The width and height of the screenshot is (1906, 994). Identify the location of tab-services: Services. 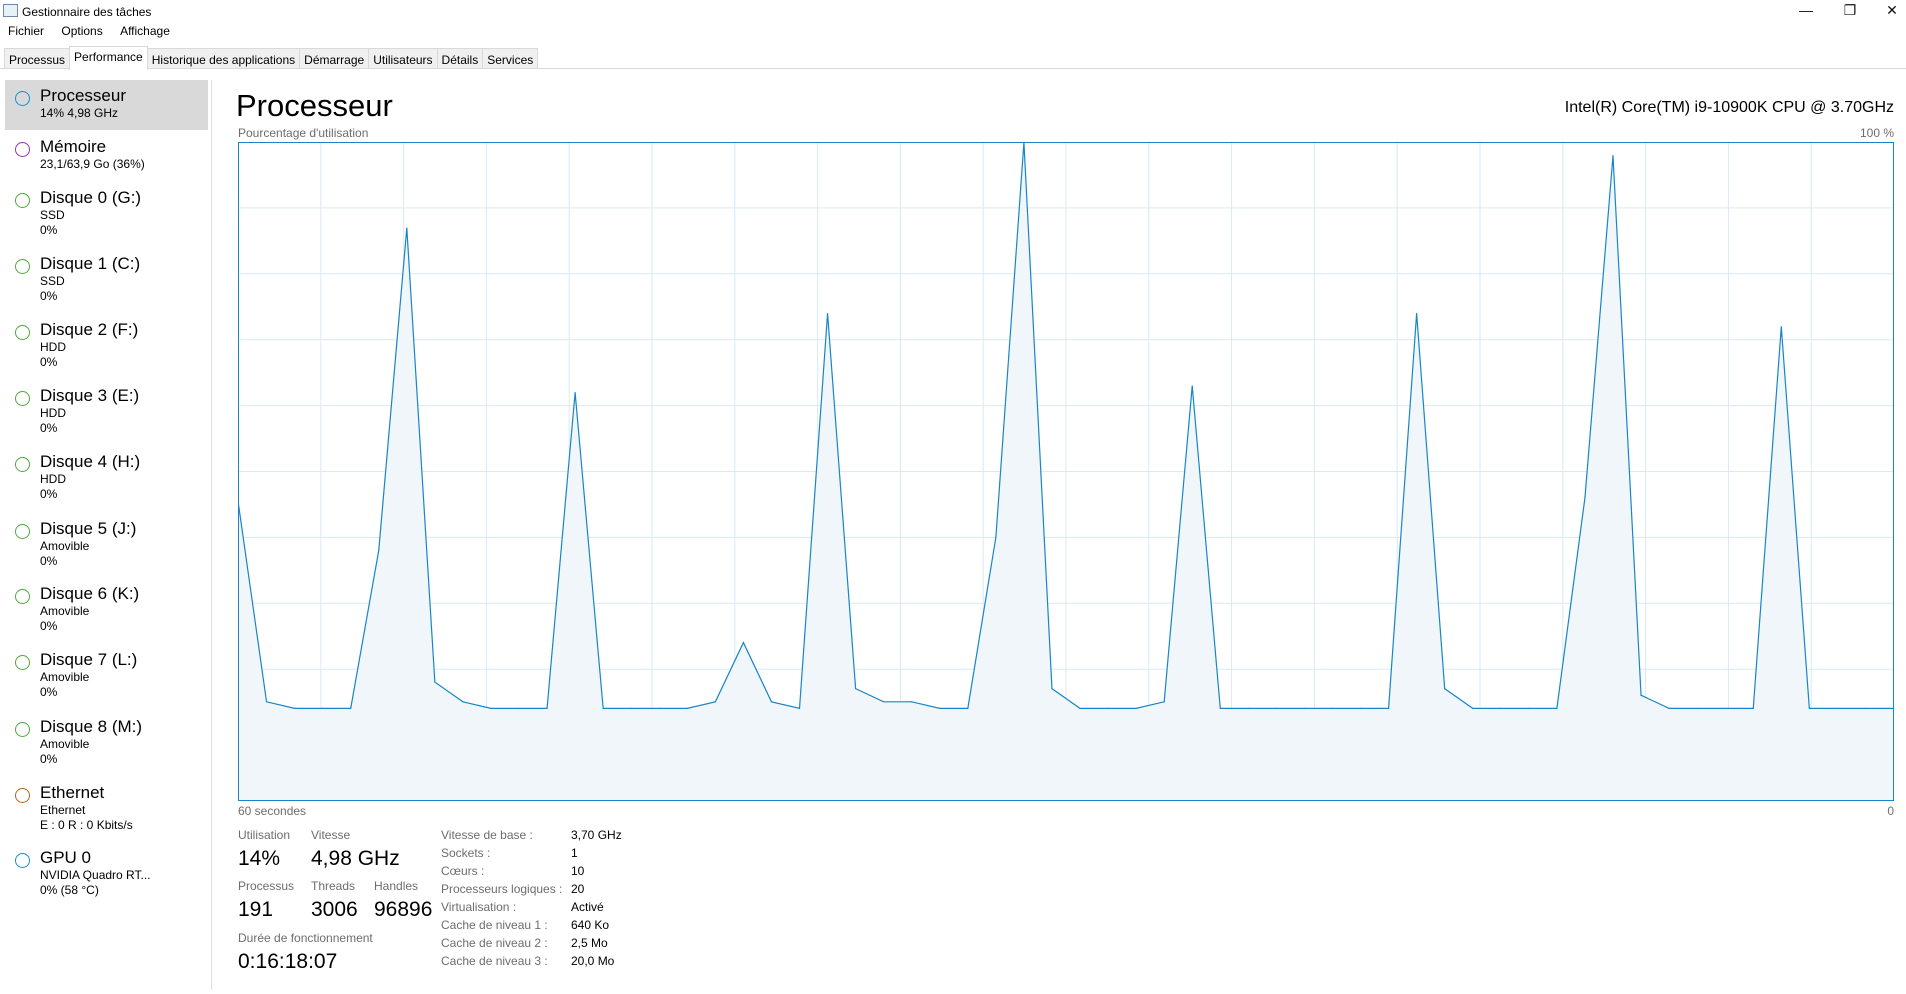
(510, 58).